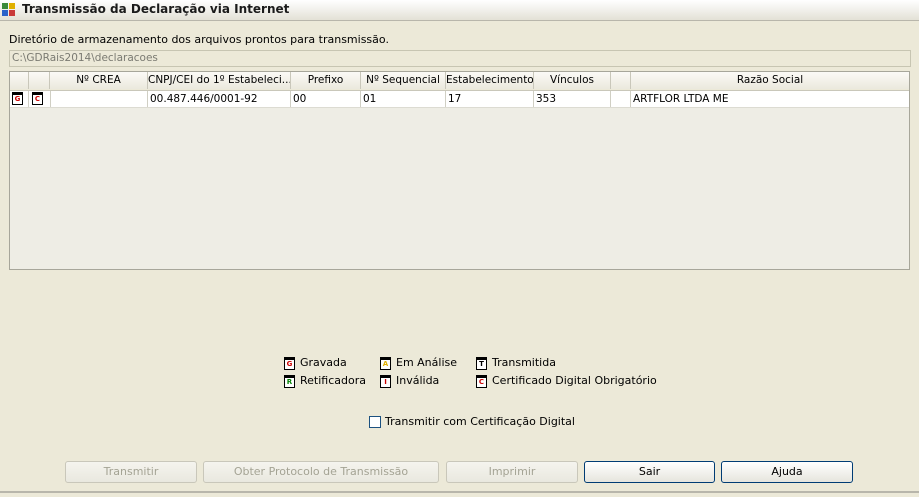 The height and width of the screenshot is (497, 919). Describe the element at coordinates (385, 363) in the screenshot. I see `em-analise-icon: A` at that location.